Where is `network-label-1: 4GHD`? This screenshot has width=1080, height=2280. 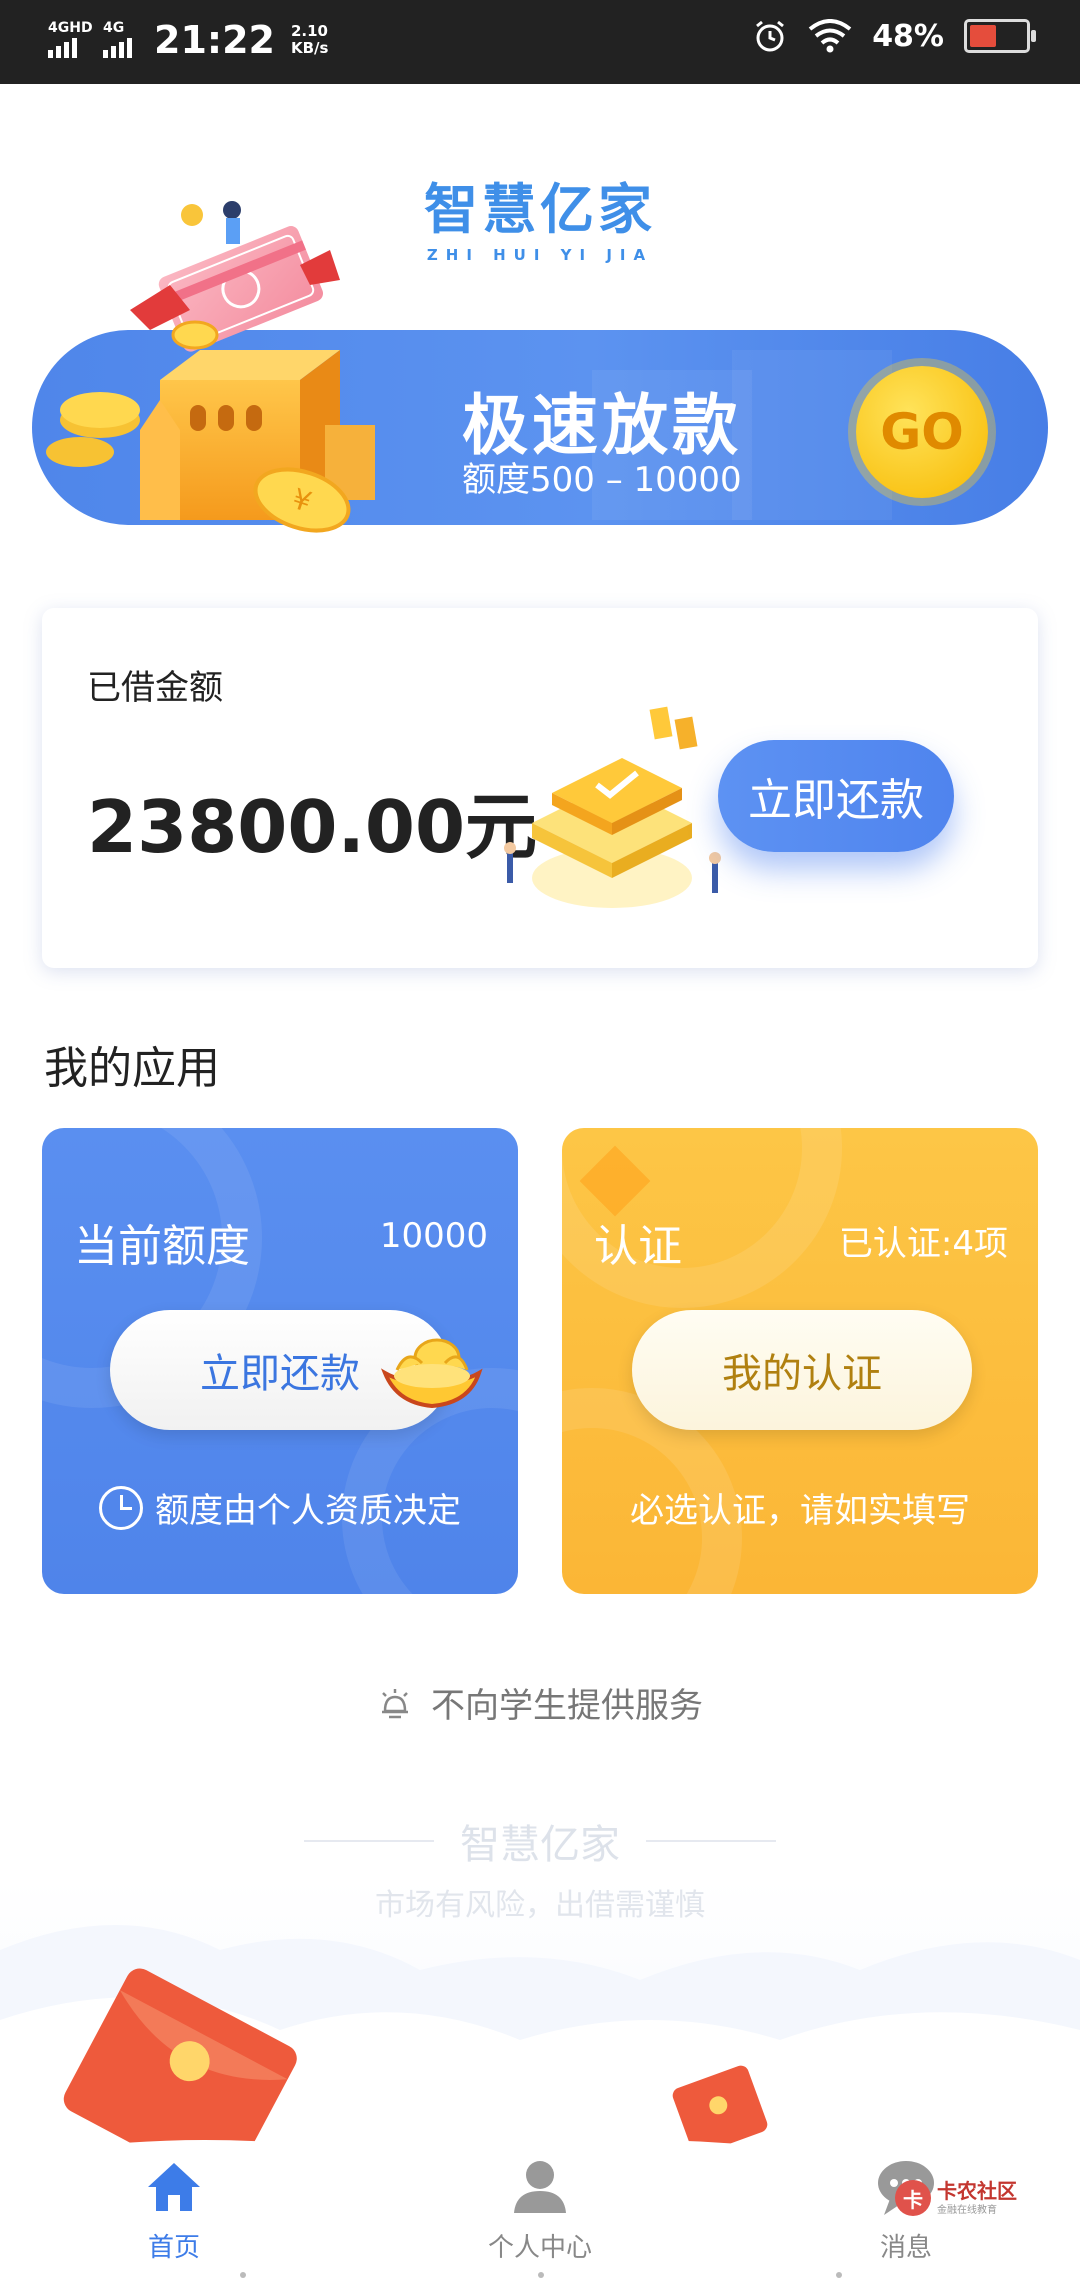 network-label-1: 4GHD is located at coordinates (70, 28).